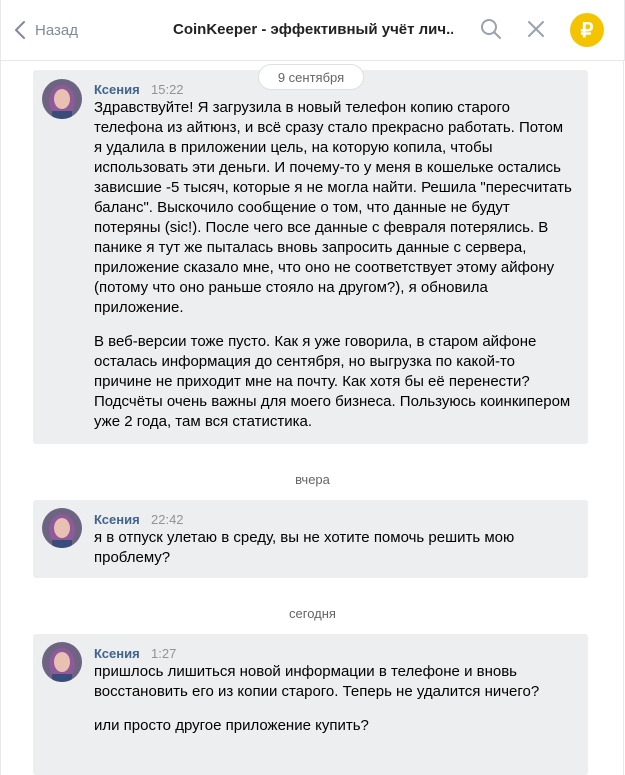 The height and width of the screenshot is (775, 625). I want to click on coinkeeper-logo: ₽, so click(587, 30).